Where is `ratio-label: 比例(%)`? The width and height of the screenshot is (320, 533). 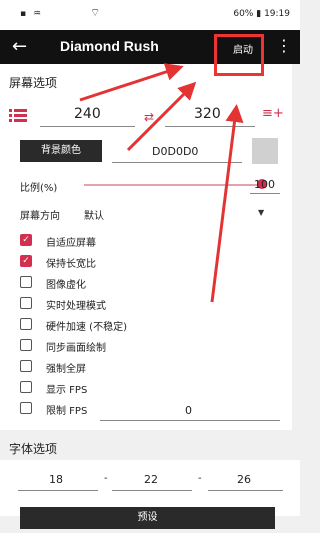 ratio-label: 比例(%) is located at coordinates (39, 188).